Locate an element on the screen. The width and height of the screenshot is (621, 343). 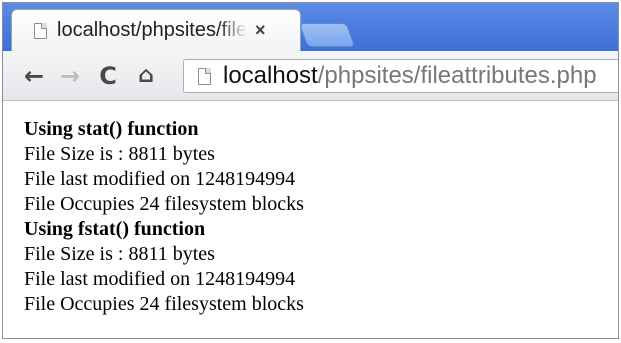
section-heading-fstat: Using fstat() function is located at coordinates (115, 229).